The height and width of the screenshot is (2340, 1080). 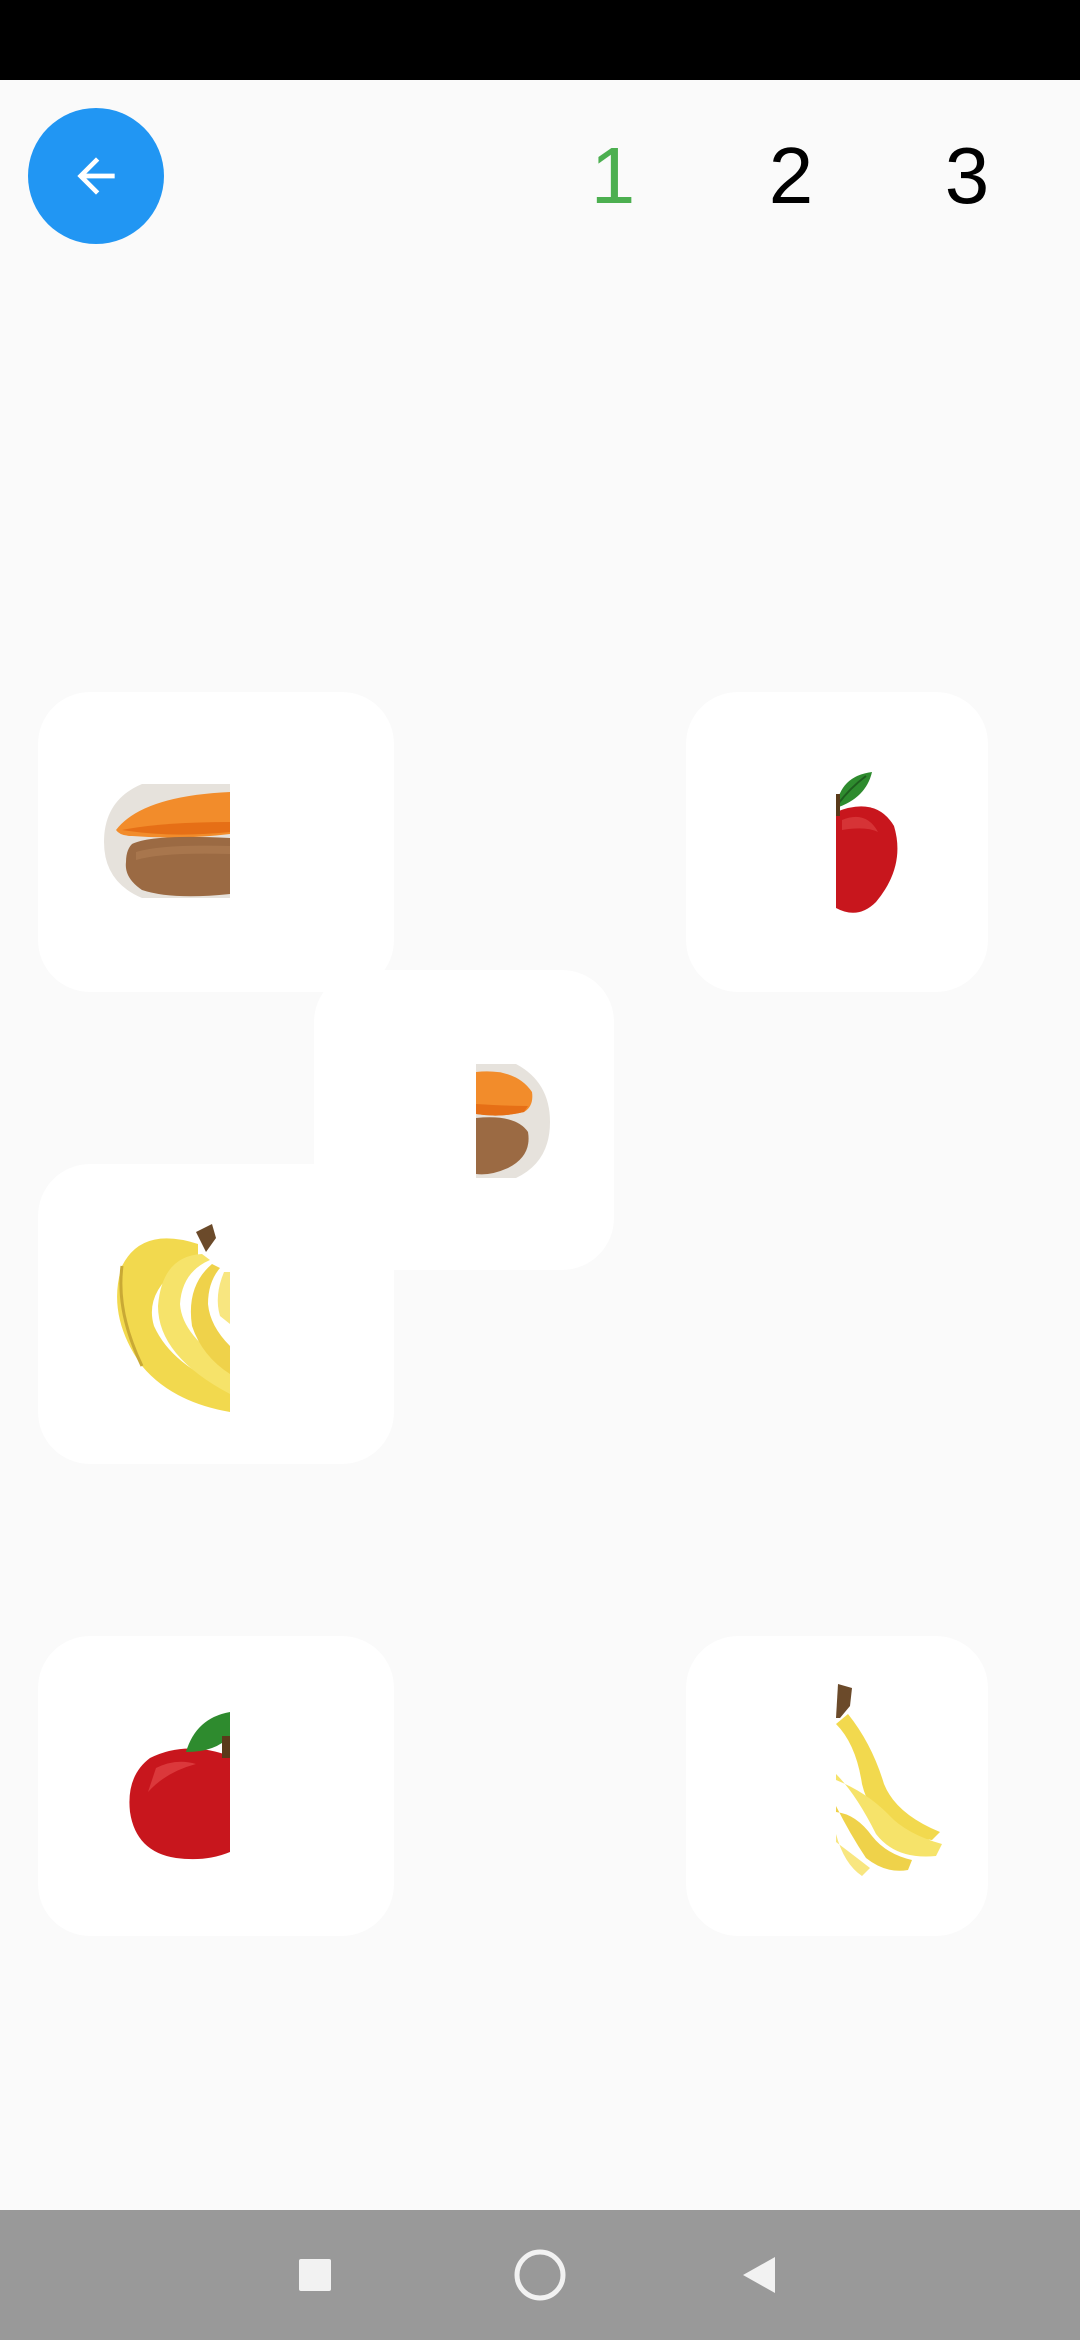 I want to click on back-button, so click(x=96, y=176).